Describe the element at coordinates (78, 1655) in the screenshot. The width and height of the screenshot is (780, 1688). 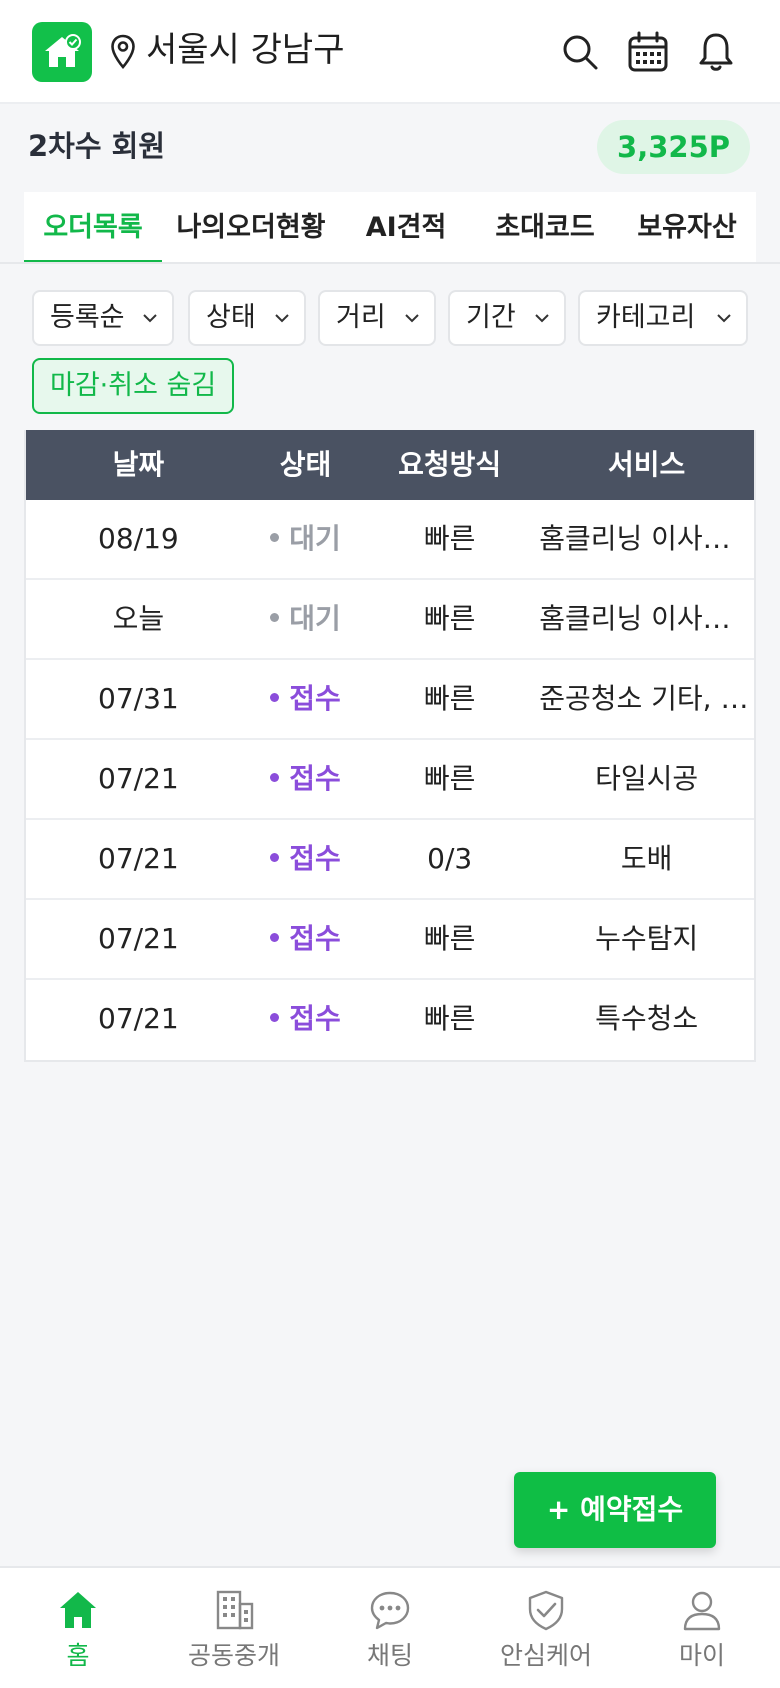
I see `nav-home-label: 홈` at that location.